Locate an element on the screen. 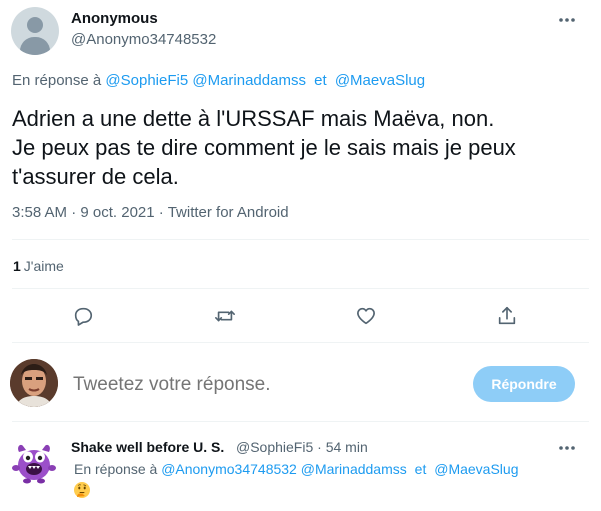 The width and height of the screenshot is (601, 511). author-avatar is located at coordinates (35, 31).